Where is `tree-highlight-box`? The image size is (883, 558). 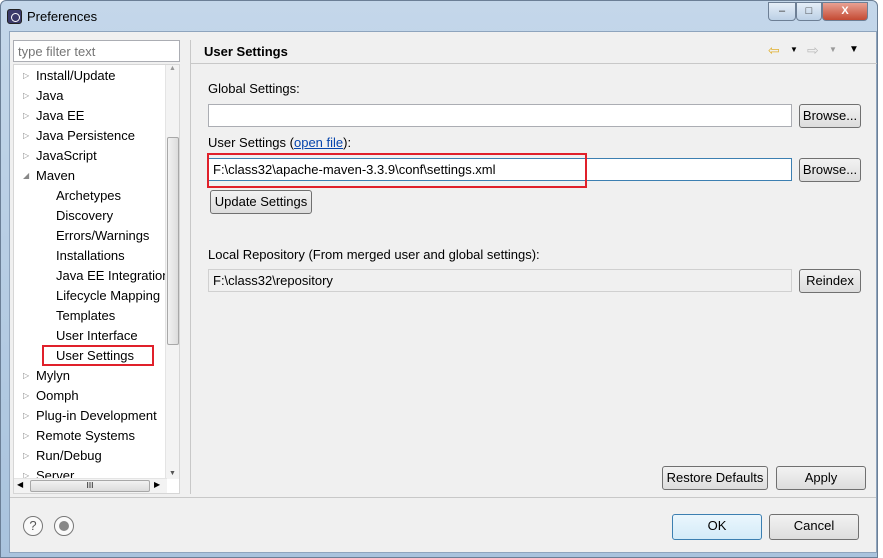 tree-highlight-box is located at coordinates (98, 355).